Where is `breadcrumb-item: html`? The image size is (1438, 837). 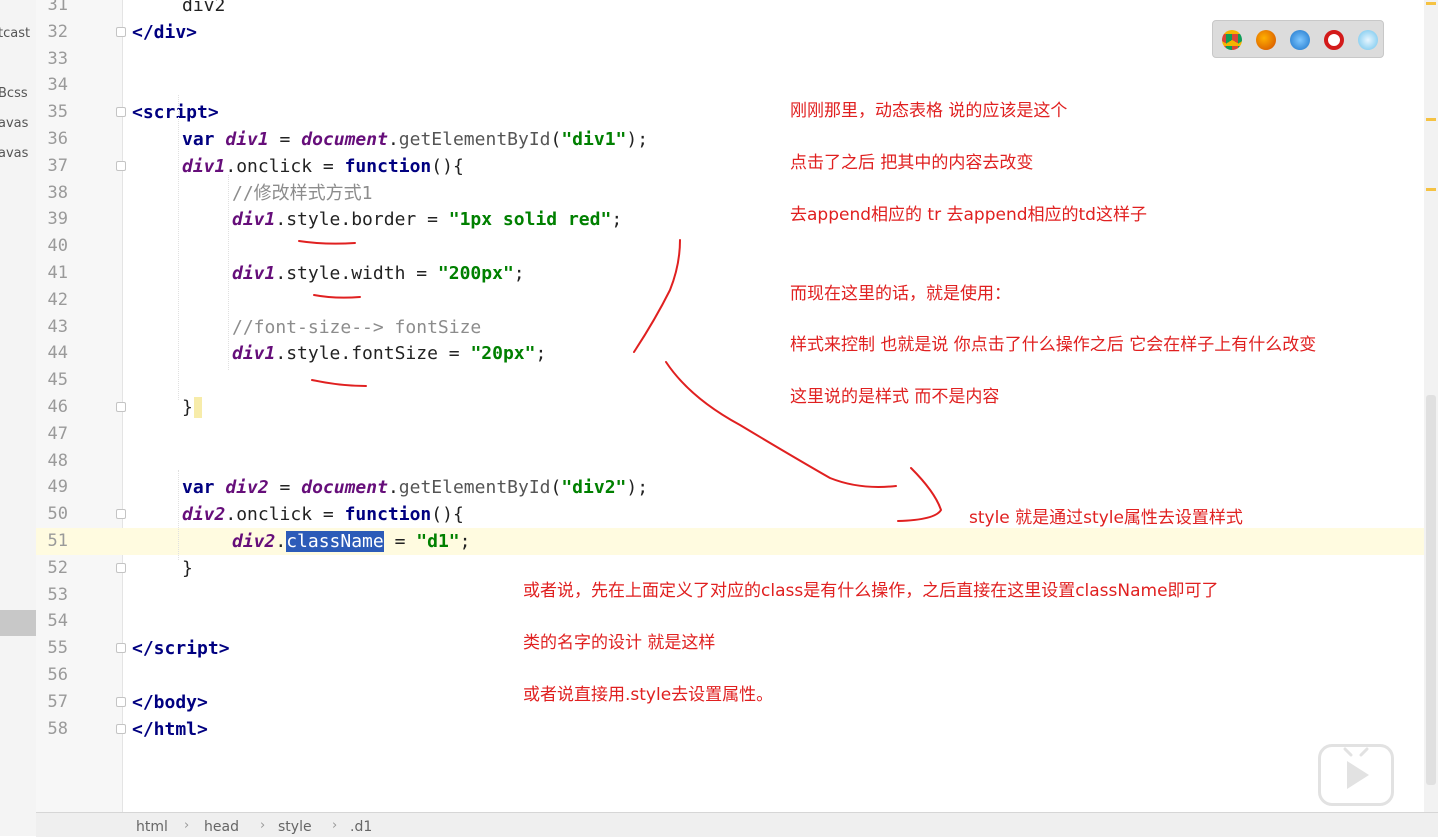
breadcrumb-item: html is located at coordinates (152, 827).